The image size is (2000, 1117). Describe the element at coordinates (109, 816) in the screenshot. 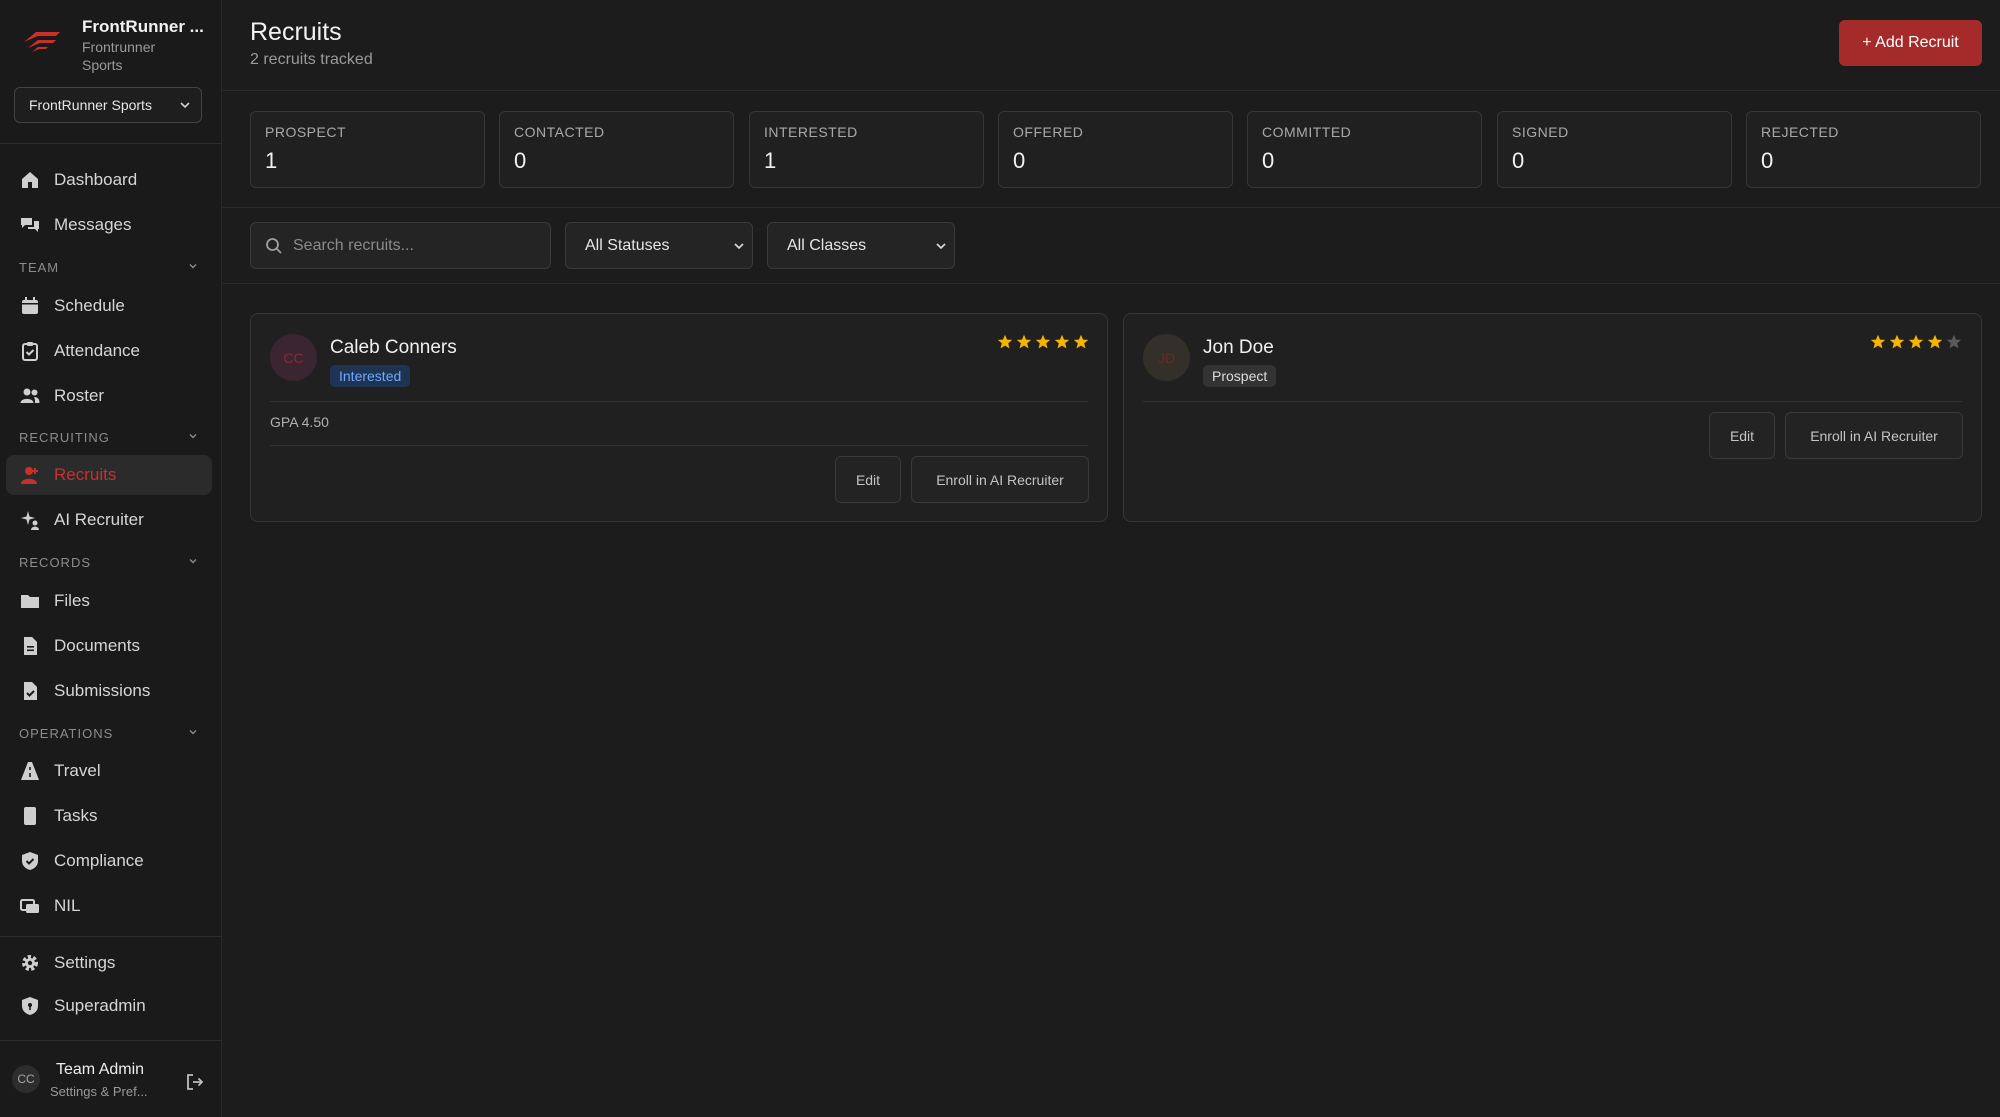

I see `sidebar-item-tasks: Tasks` at that location.